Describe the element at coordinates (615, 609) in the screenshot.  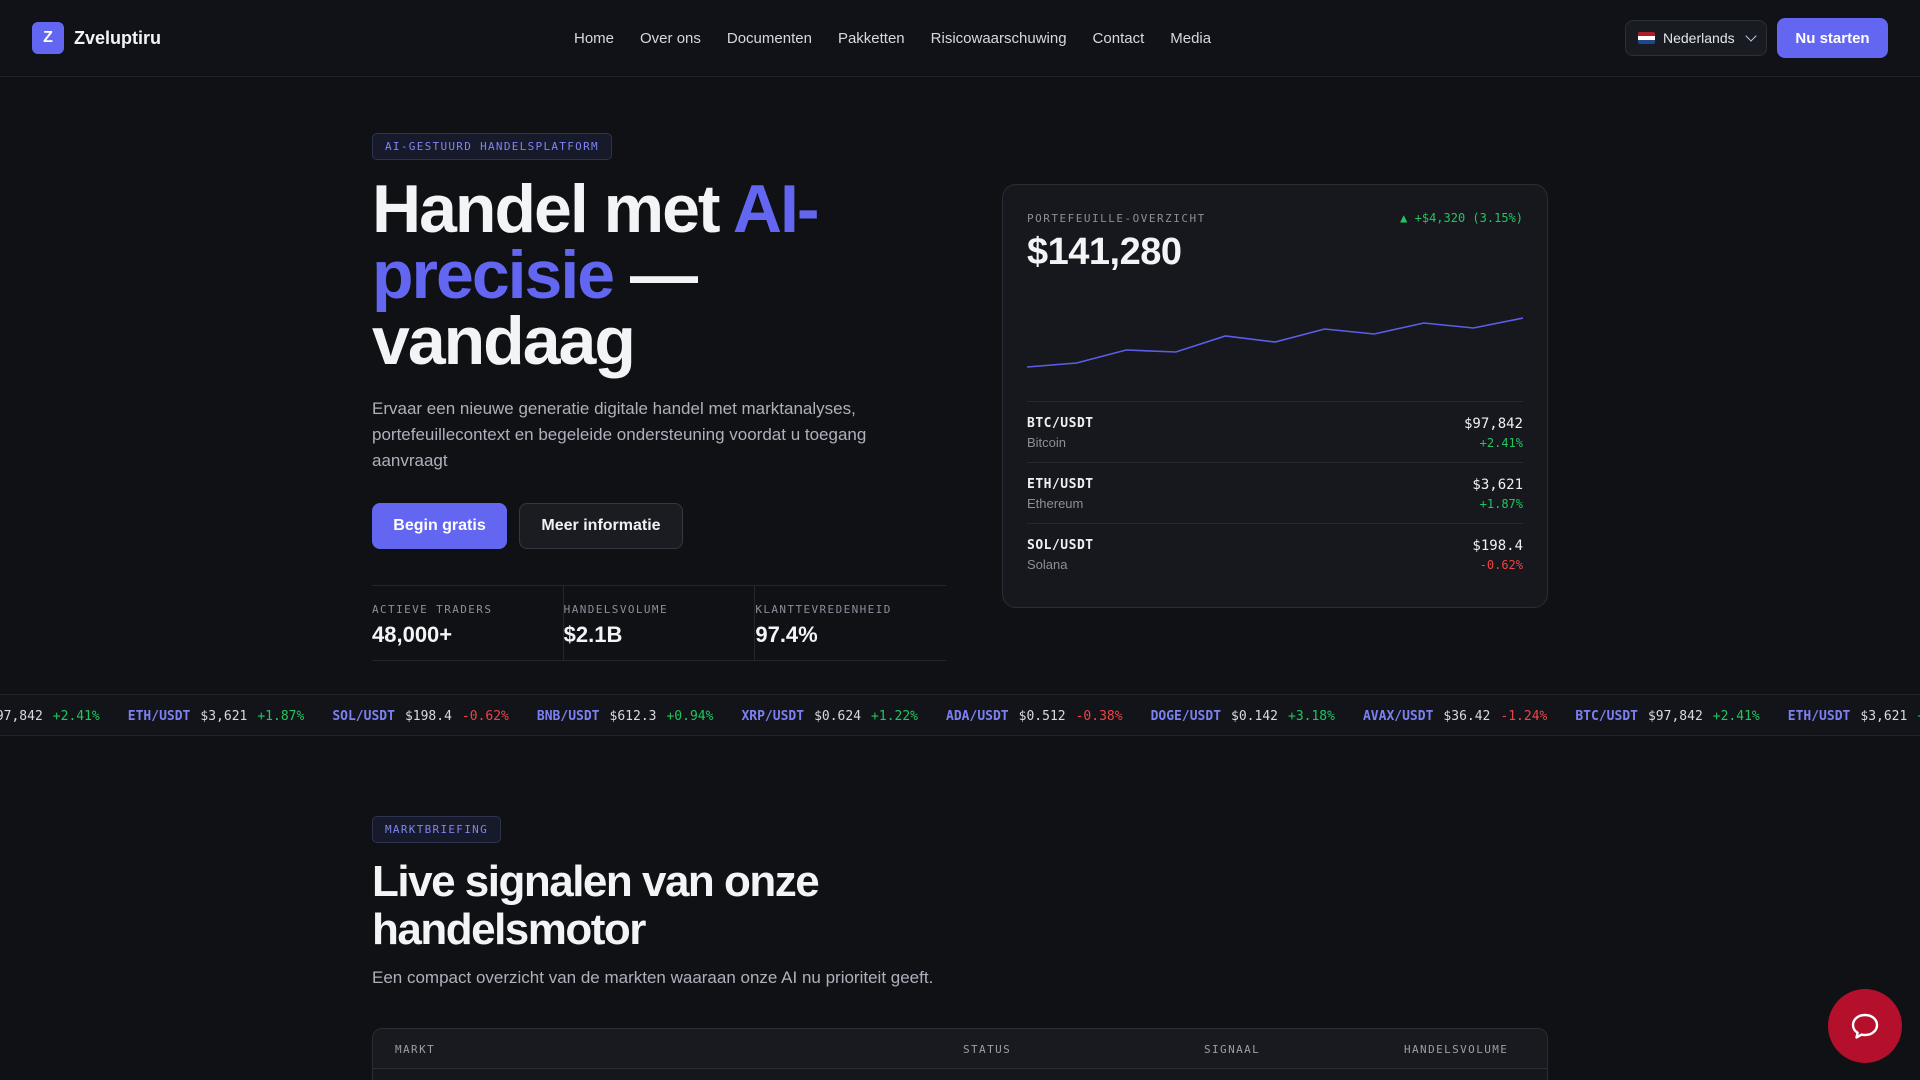
I see `stat-label: HANDELSVOLUME` at that location.